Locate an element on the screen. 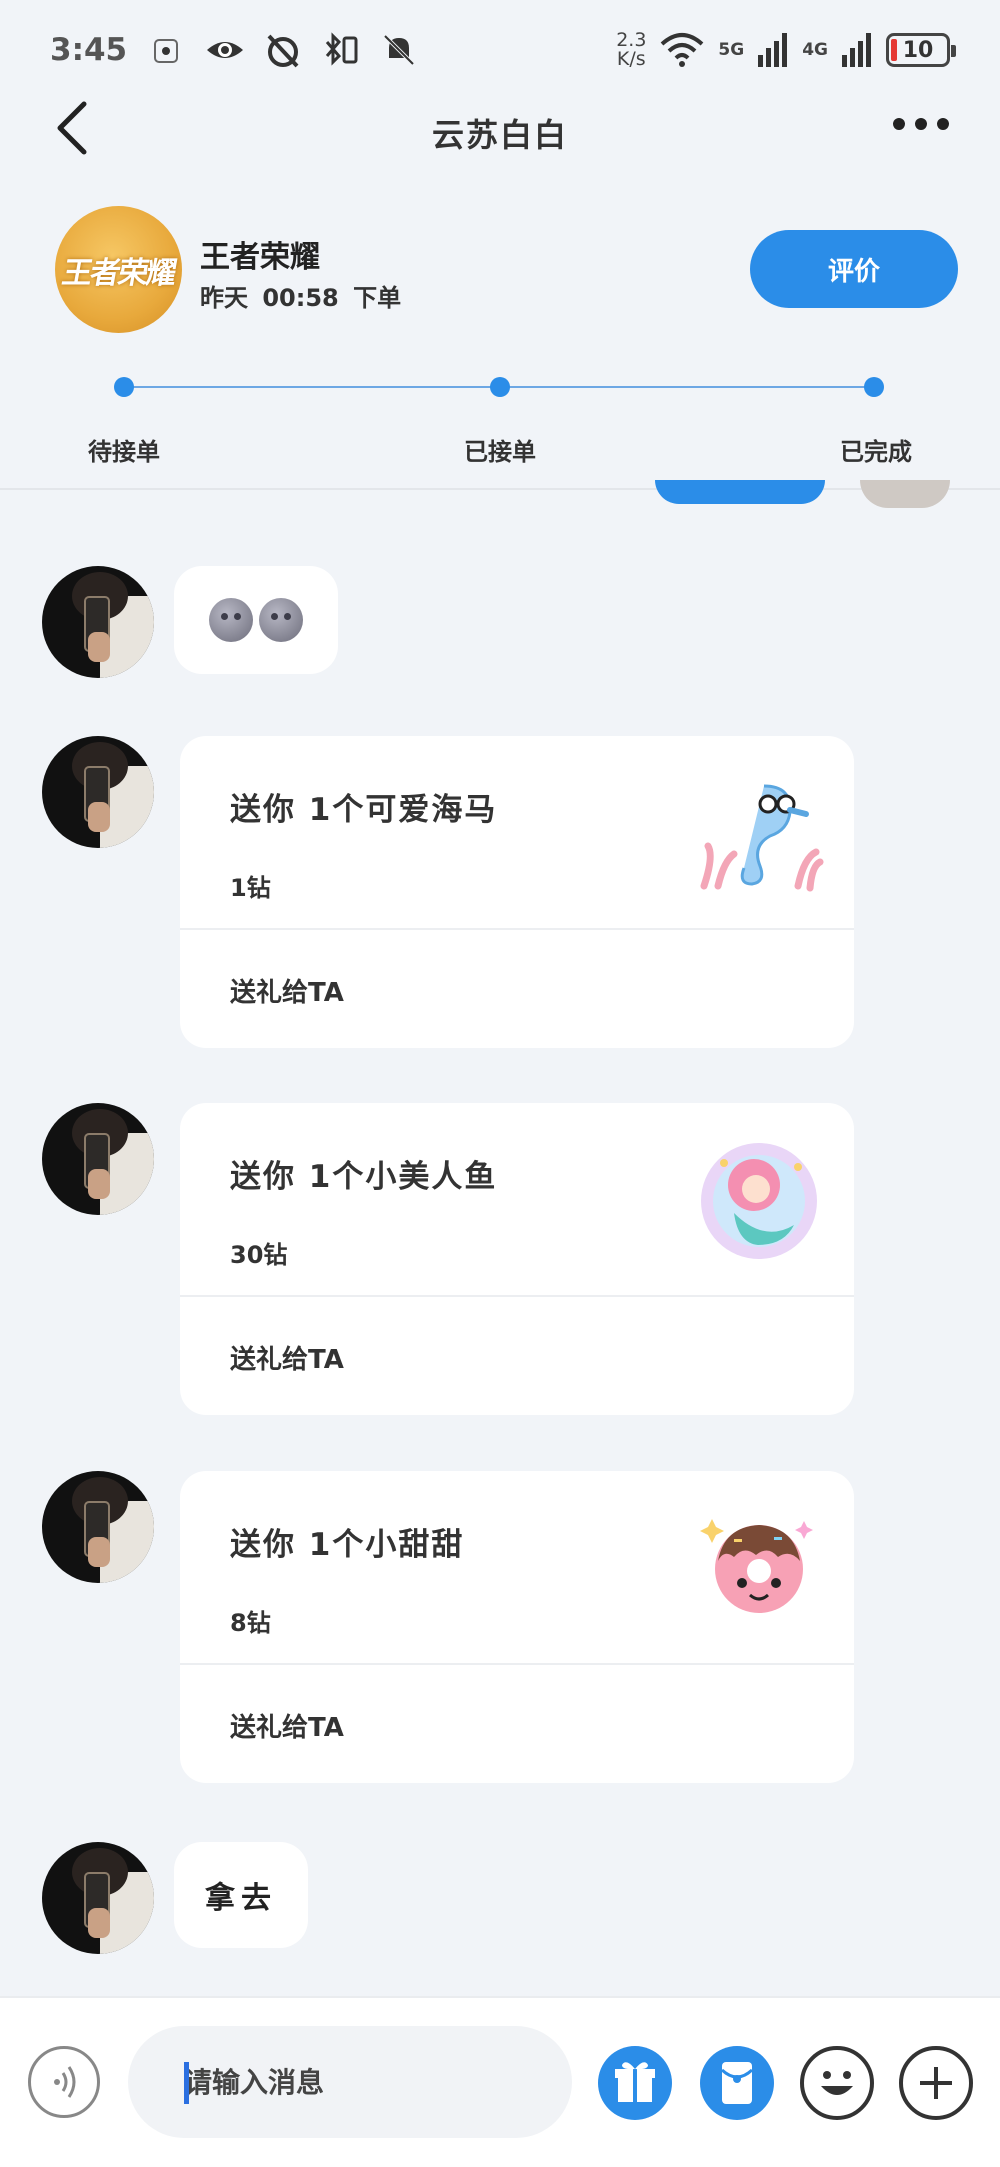  emoji-message-bubble is located at coordinates (256, 620).